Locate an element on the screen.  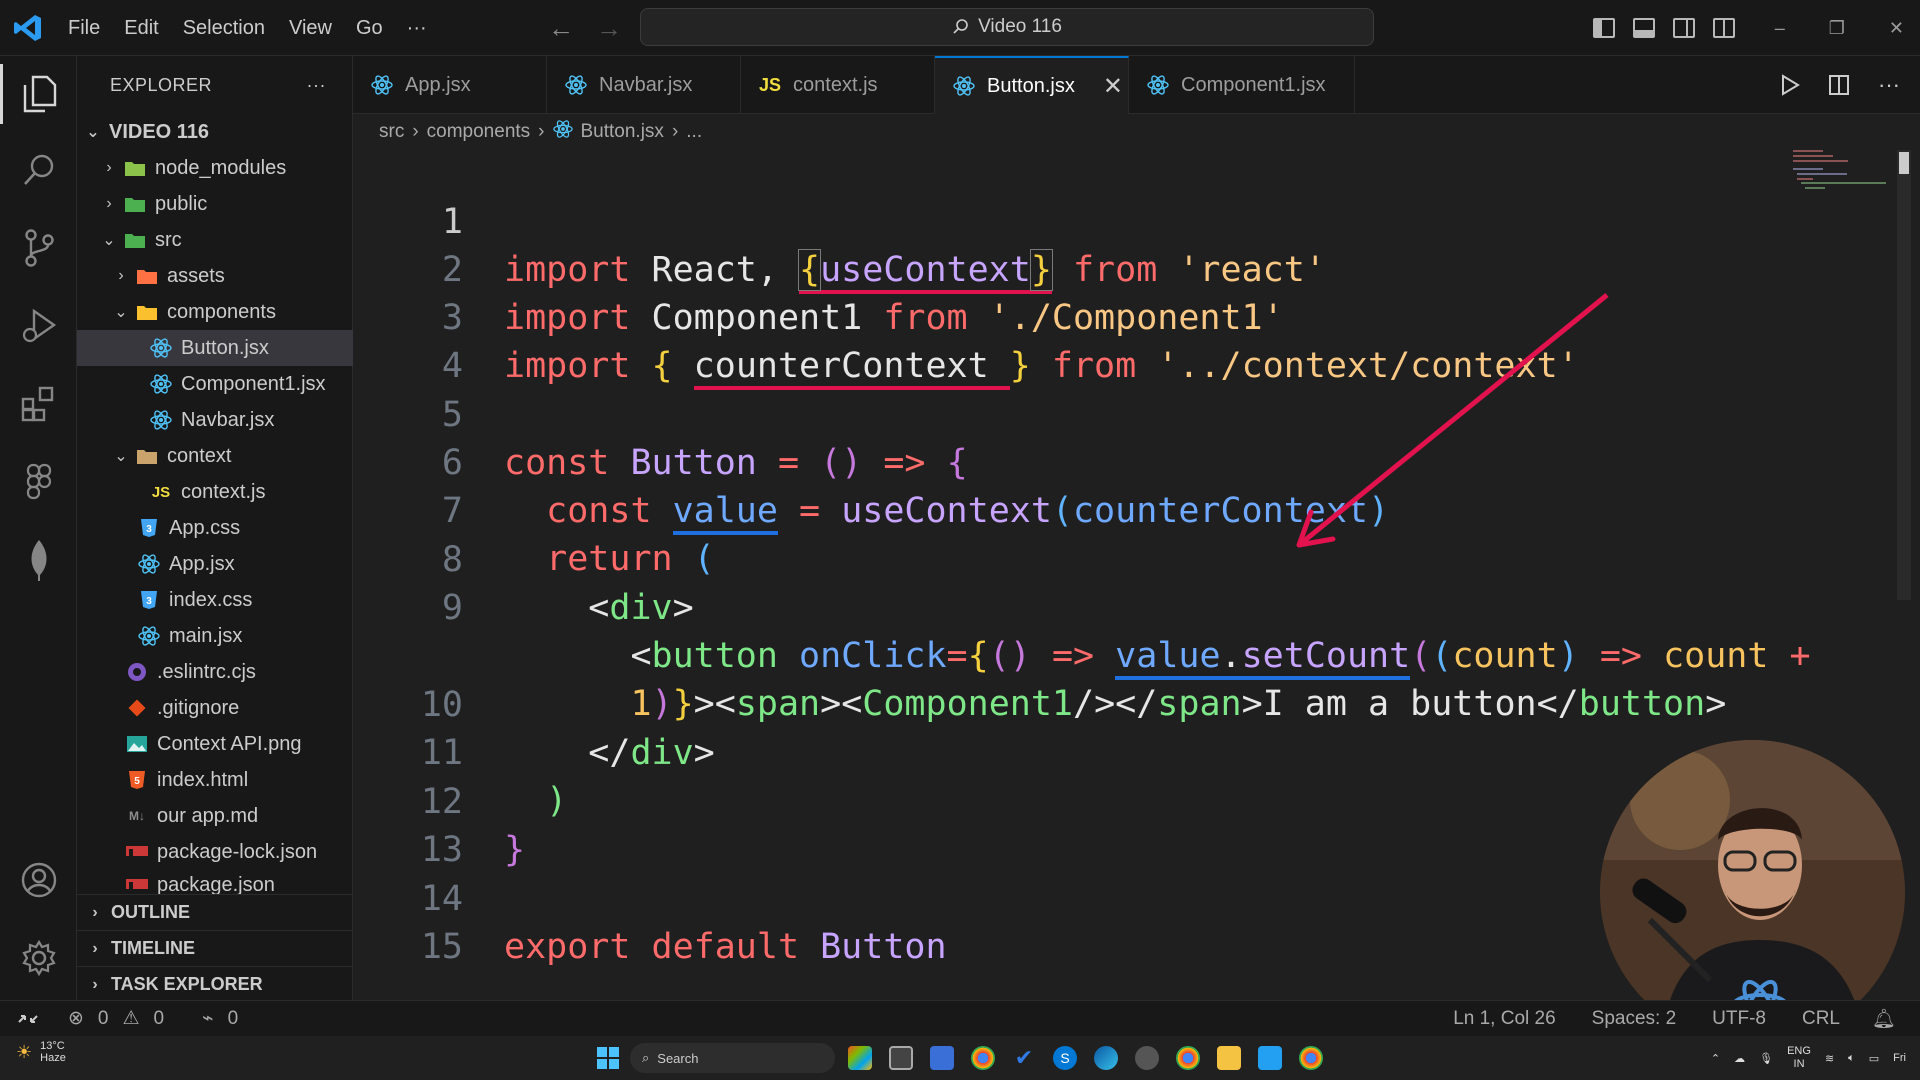
clock-day: Fri is located at coordinates (1899, 1058).